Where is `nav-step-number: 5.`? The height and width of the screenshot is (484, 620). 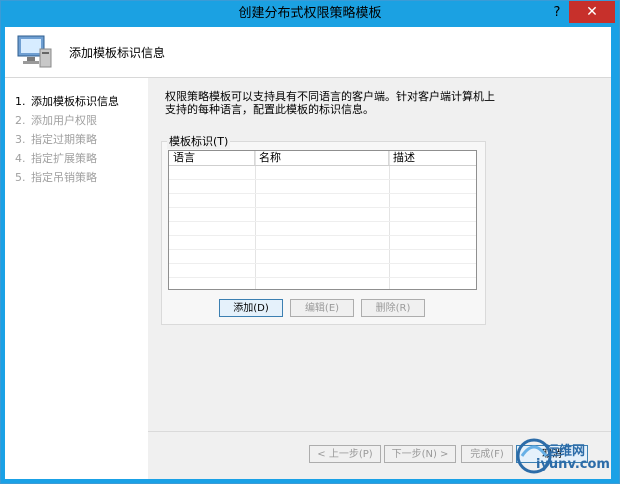 nav-step-number: 5. is located at coordinates (20, 177).